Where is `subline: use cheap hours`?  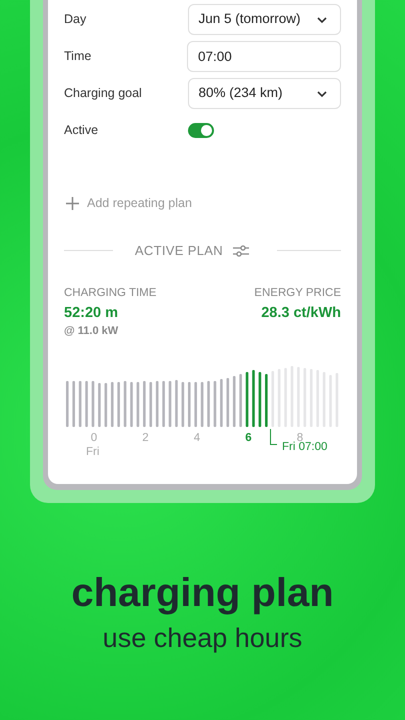
subline: use cheap hours is located at coordinates (202, 638).